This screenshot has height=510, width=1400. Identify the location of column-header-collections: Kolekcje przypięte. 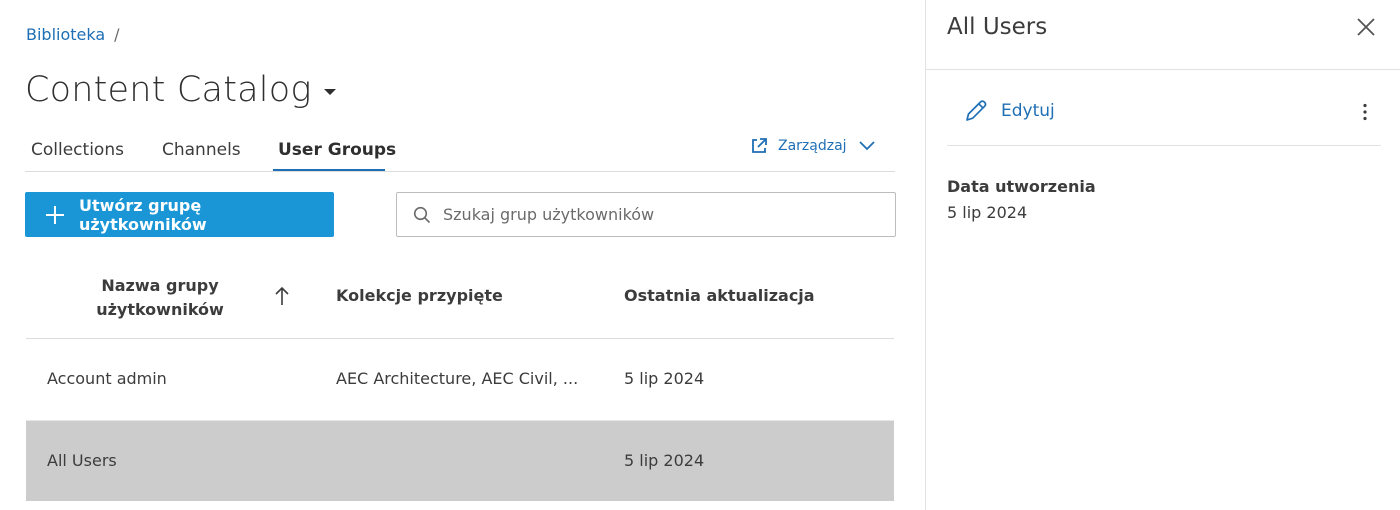
(419, 295).